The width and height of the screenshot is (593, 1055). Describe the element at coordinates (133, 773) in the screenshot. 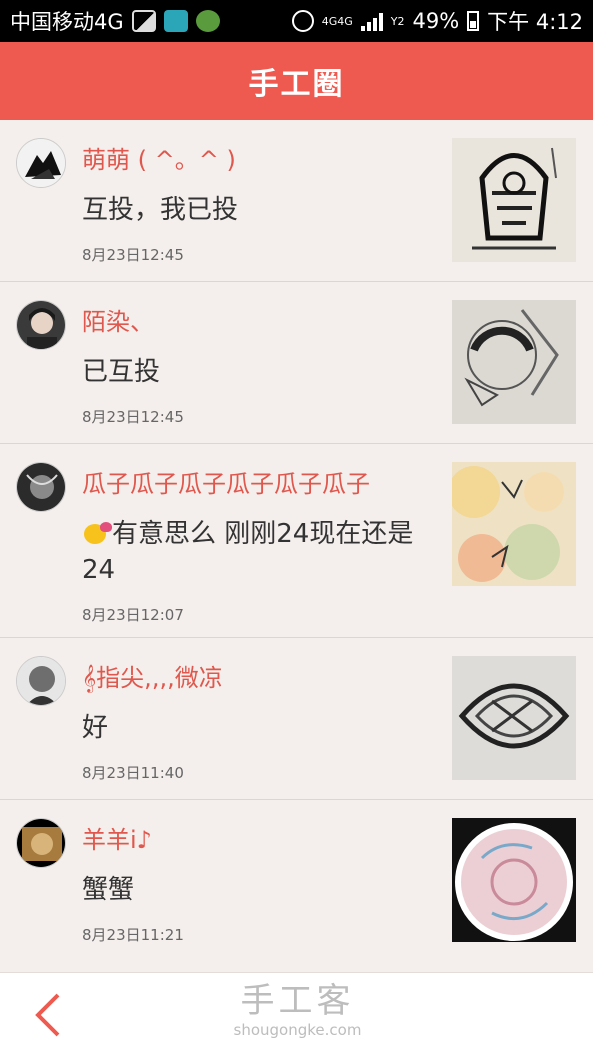

I see `comment-time: 8月23日11:40` at that location.